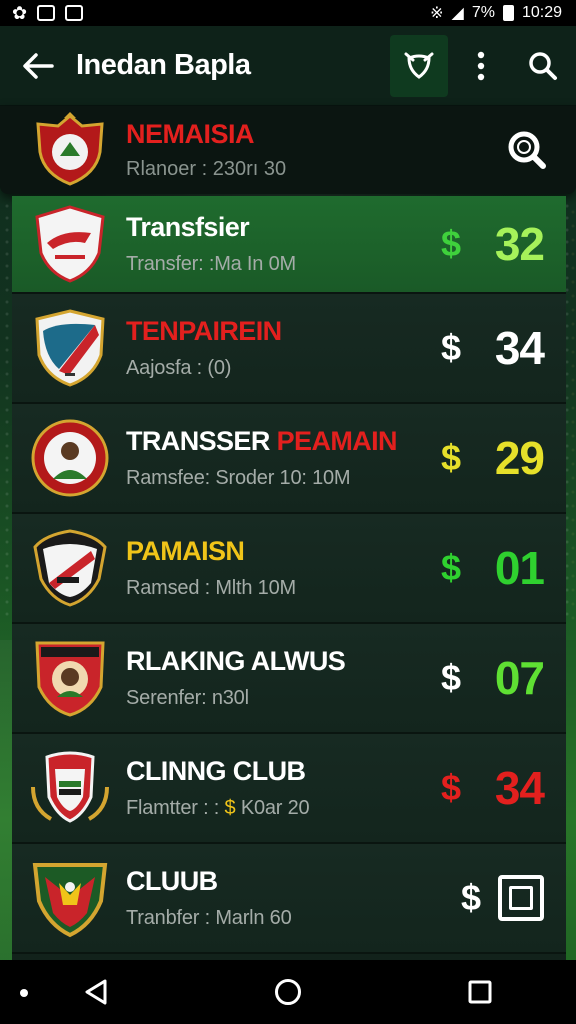 The width and height of the screenshot is (576, 1024). I want to click on list-item: TENPAIREIN Aajosfa : (0) $ 34, so click(289, 349).